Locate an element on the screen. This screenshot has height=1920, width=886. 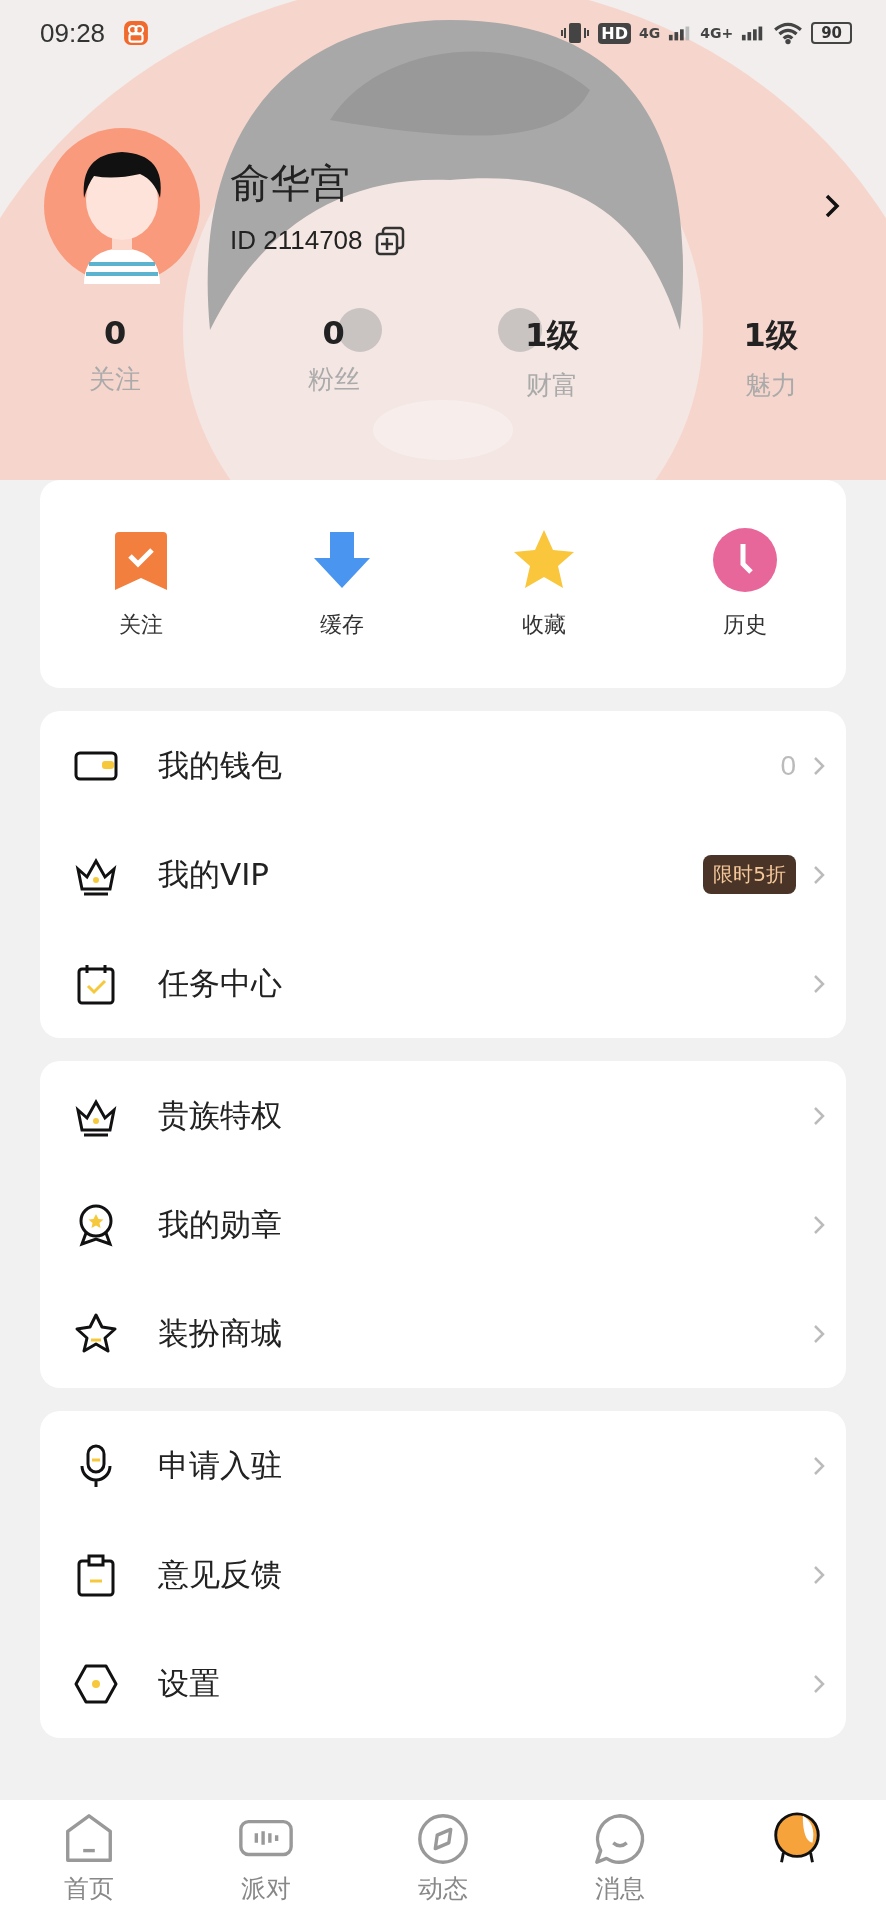
battery-indicator: 90 is located at coordinates (831, 33).